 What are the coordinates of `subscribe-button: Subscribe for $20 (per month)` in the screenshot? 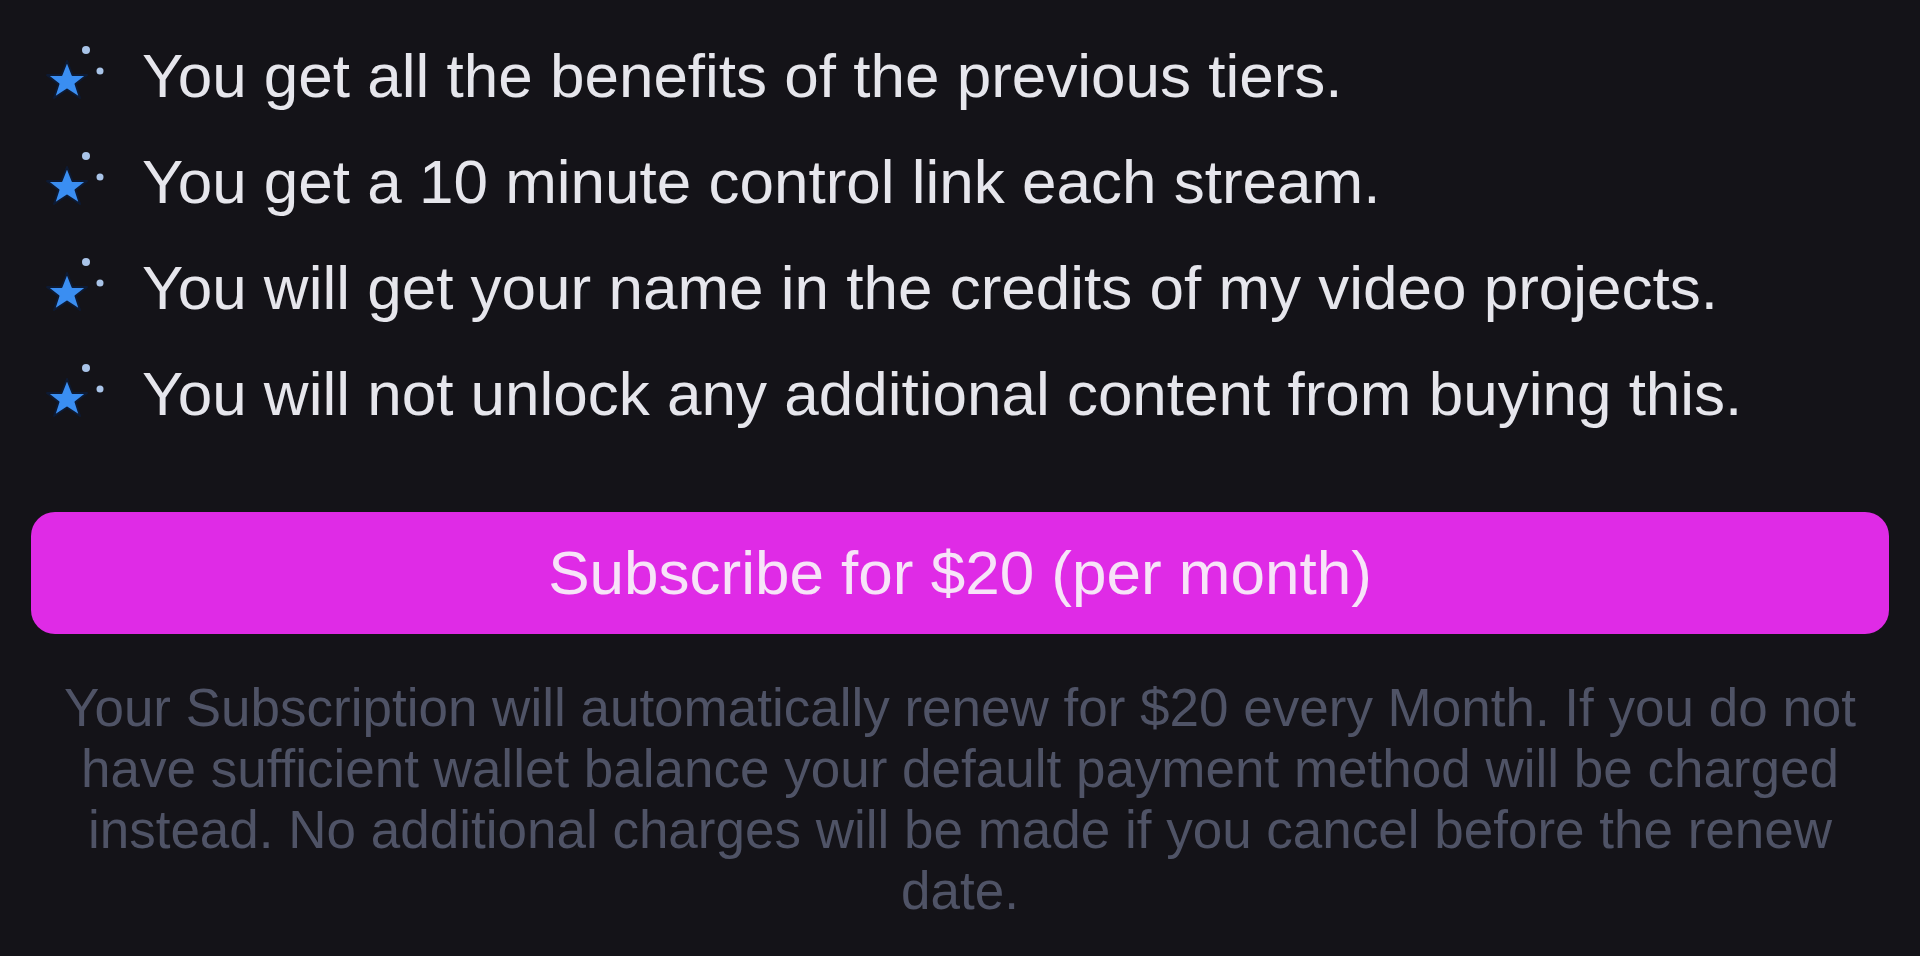 It's located at (960, 573).